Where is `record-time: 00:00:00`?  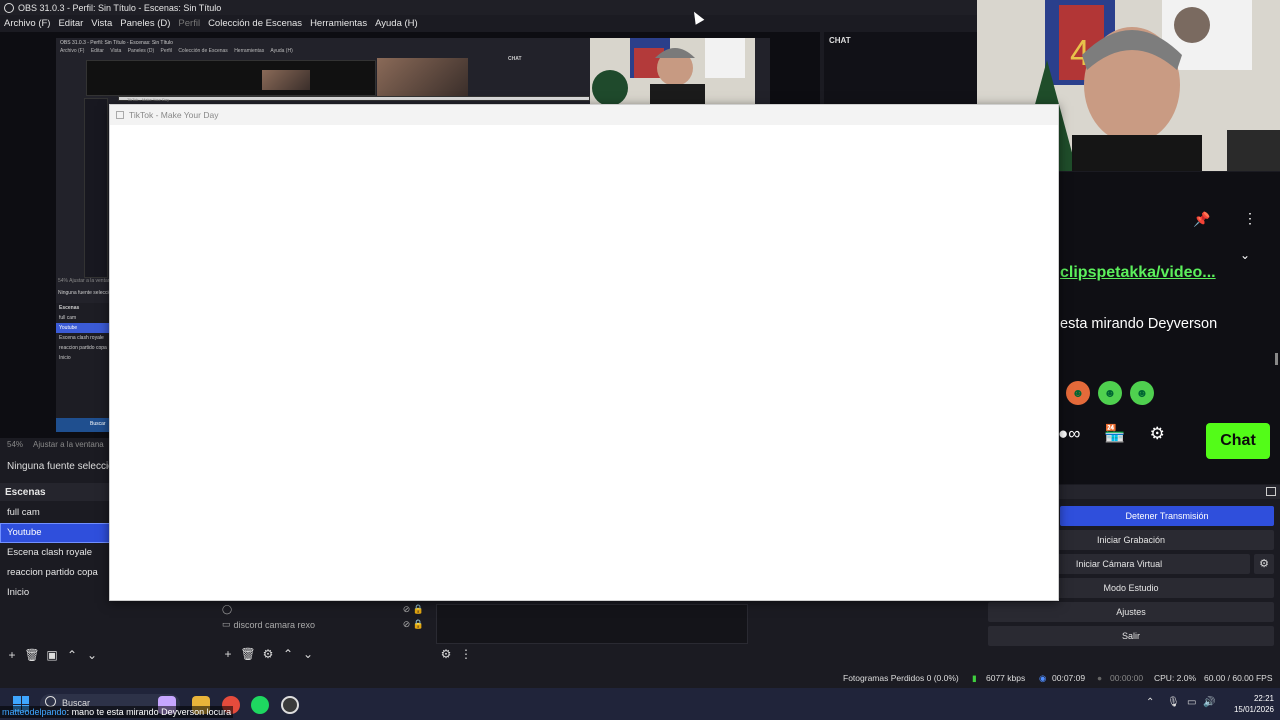 record-time: 00:00:00 is located at coordinates (1127, 678).